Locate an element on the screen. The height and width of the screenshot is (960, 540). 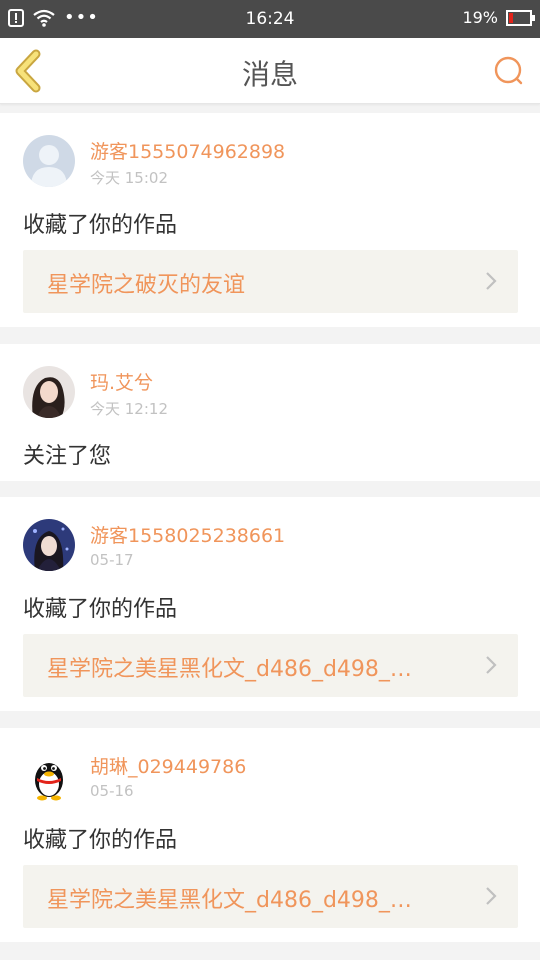
battery-icon is located at coordinates (520, 17).